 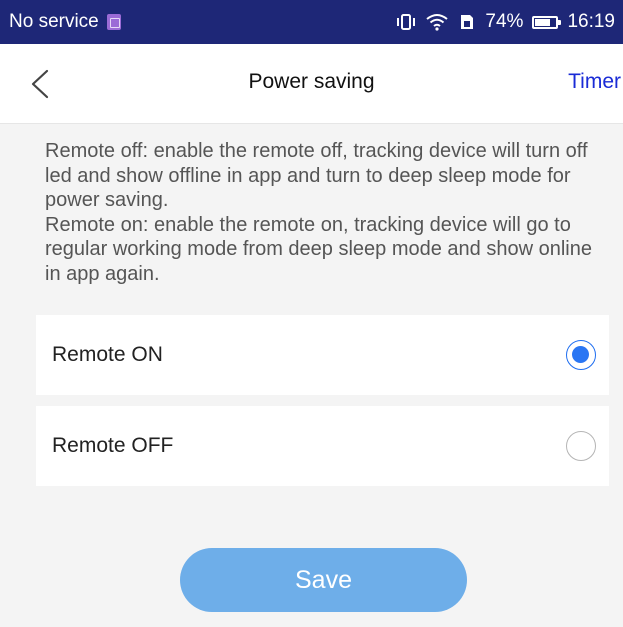 What do you see at coordinates (437, 22) in the screenshot?
I see `wifi-icon` at bounding box center [437, 22].